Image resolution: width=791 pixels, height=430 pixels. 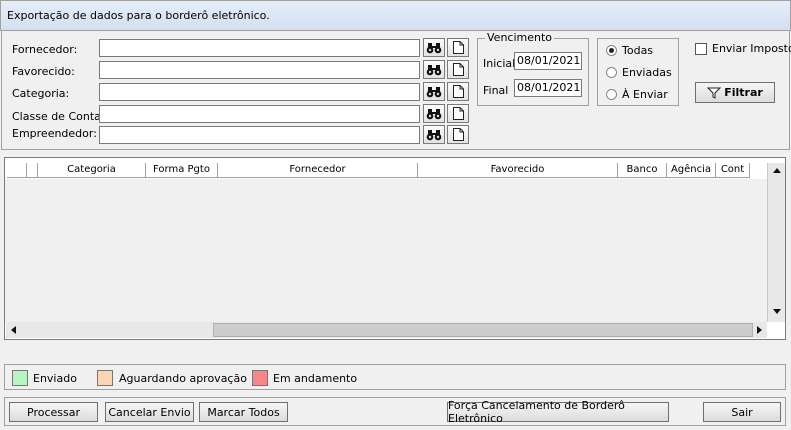 I want to click on classe-conta-input, so click(x=259, y=114).